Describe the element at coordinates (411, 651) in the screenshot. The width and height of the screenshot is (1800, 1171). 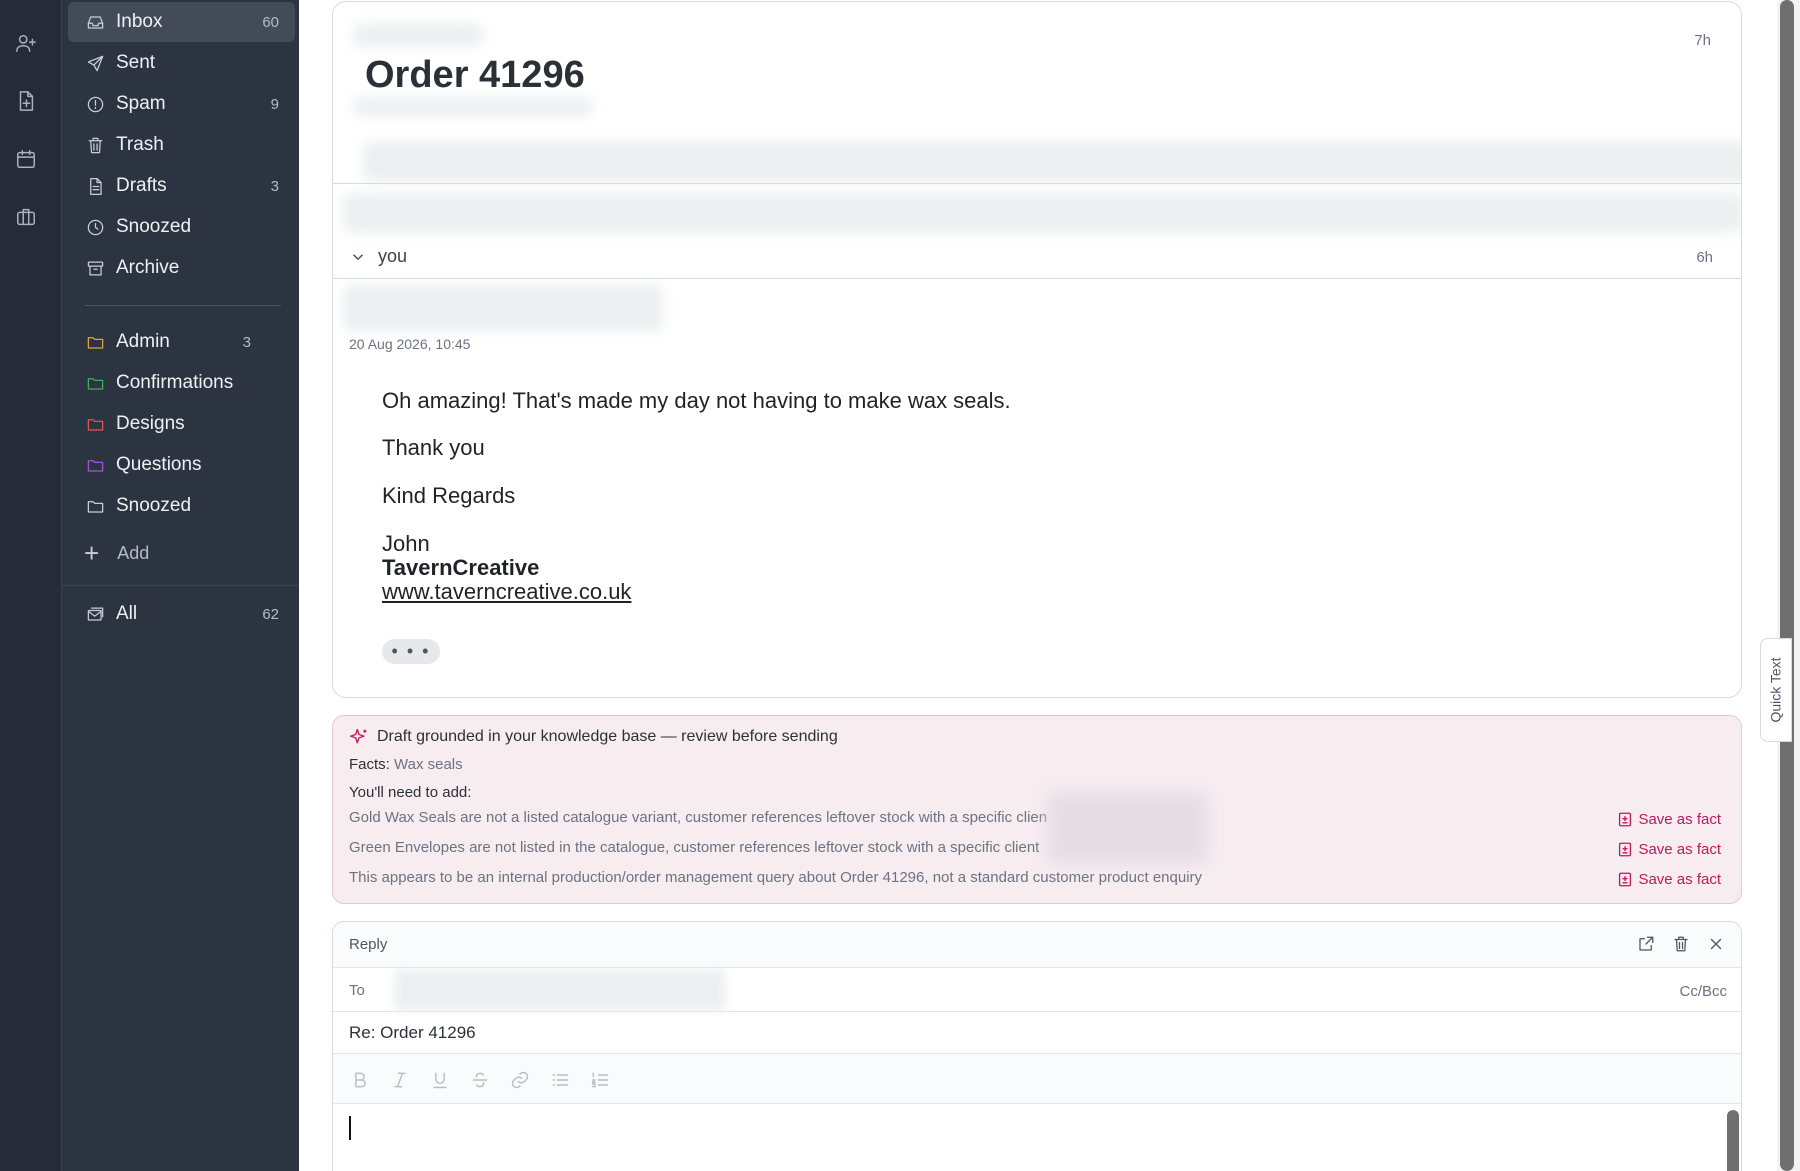
I see `show-quoted-button: • • •` at that location.